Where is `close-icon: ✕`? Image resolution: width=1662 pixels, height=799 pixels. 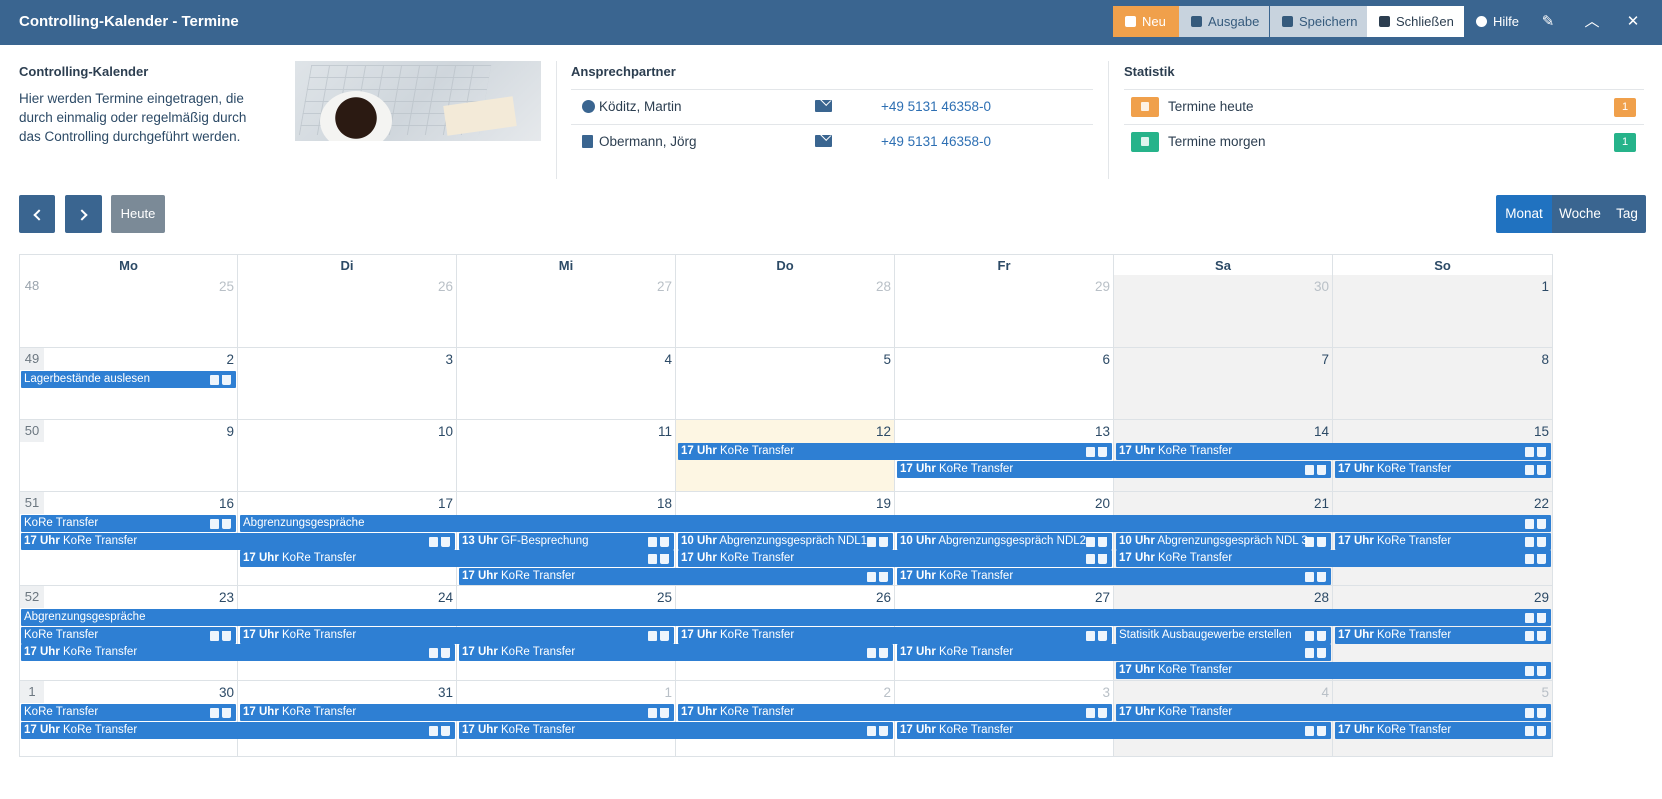
close-icon: ✕ is located at coordinates (1633, 22).